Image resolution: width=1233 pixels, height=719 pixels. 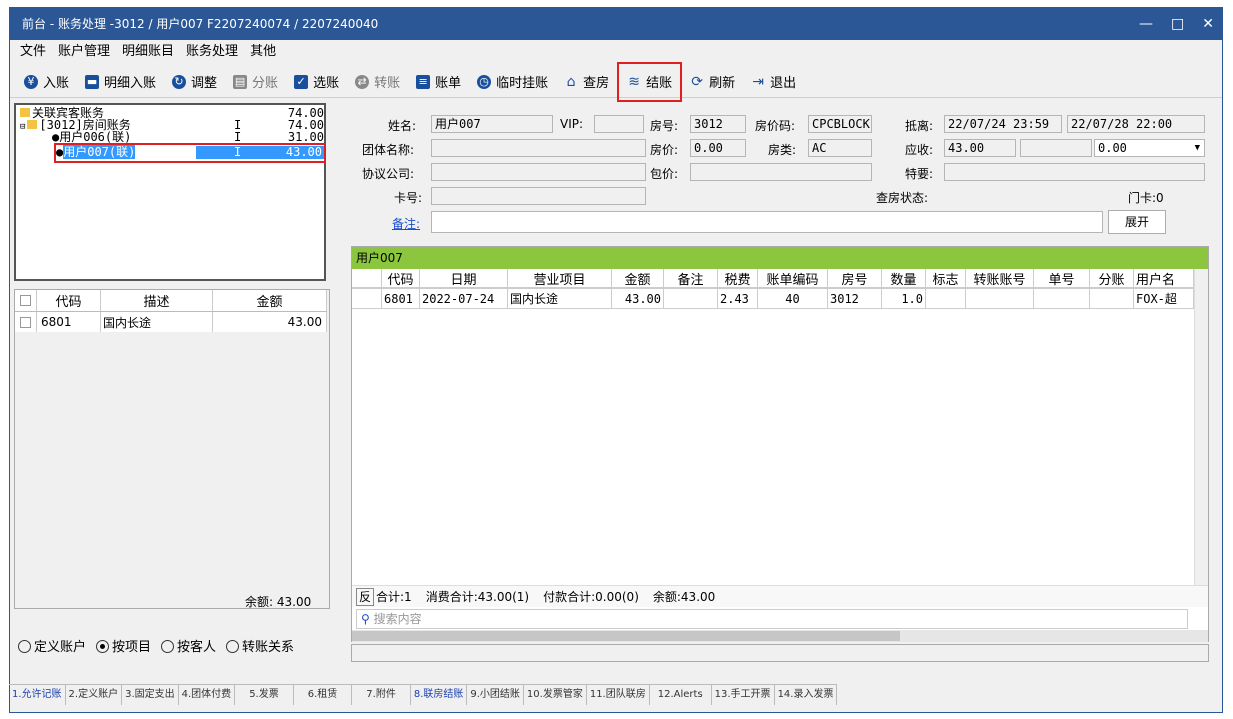 I want to click on minimize-button: —, so click(x=1146, y=24).